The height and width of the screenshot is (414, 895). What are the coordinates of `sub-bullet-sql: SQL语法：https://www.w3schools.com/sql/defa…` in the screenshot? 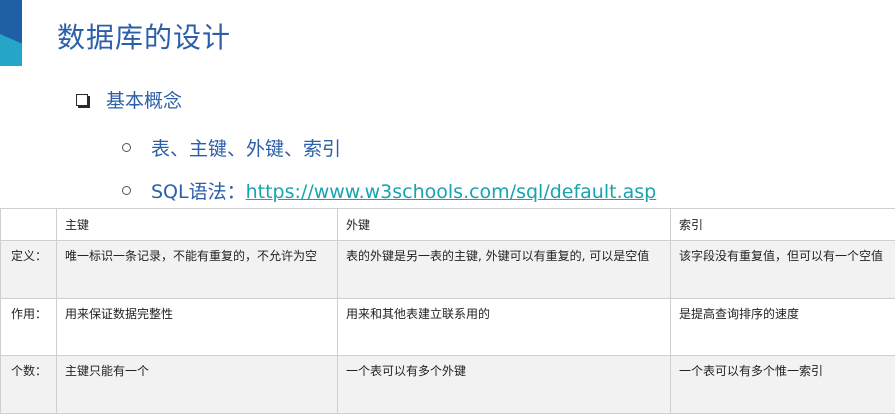 It's located at (389, 190).